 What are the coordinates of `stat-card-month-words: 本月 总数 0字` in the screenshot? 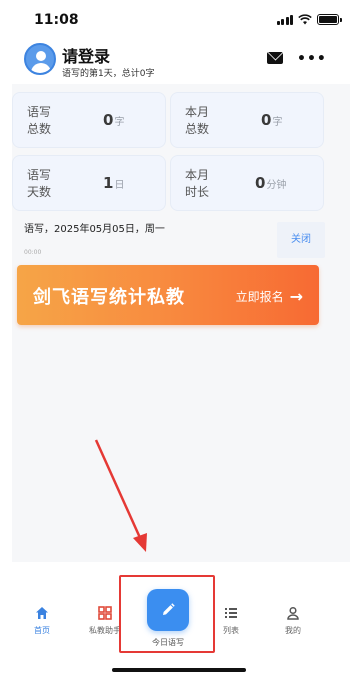 It's located at (247, 120).